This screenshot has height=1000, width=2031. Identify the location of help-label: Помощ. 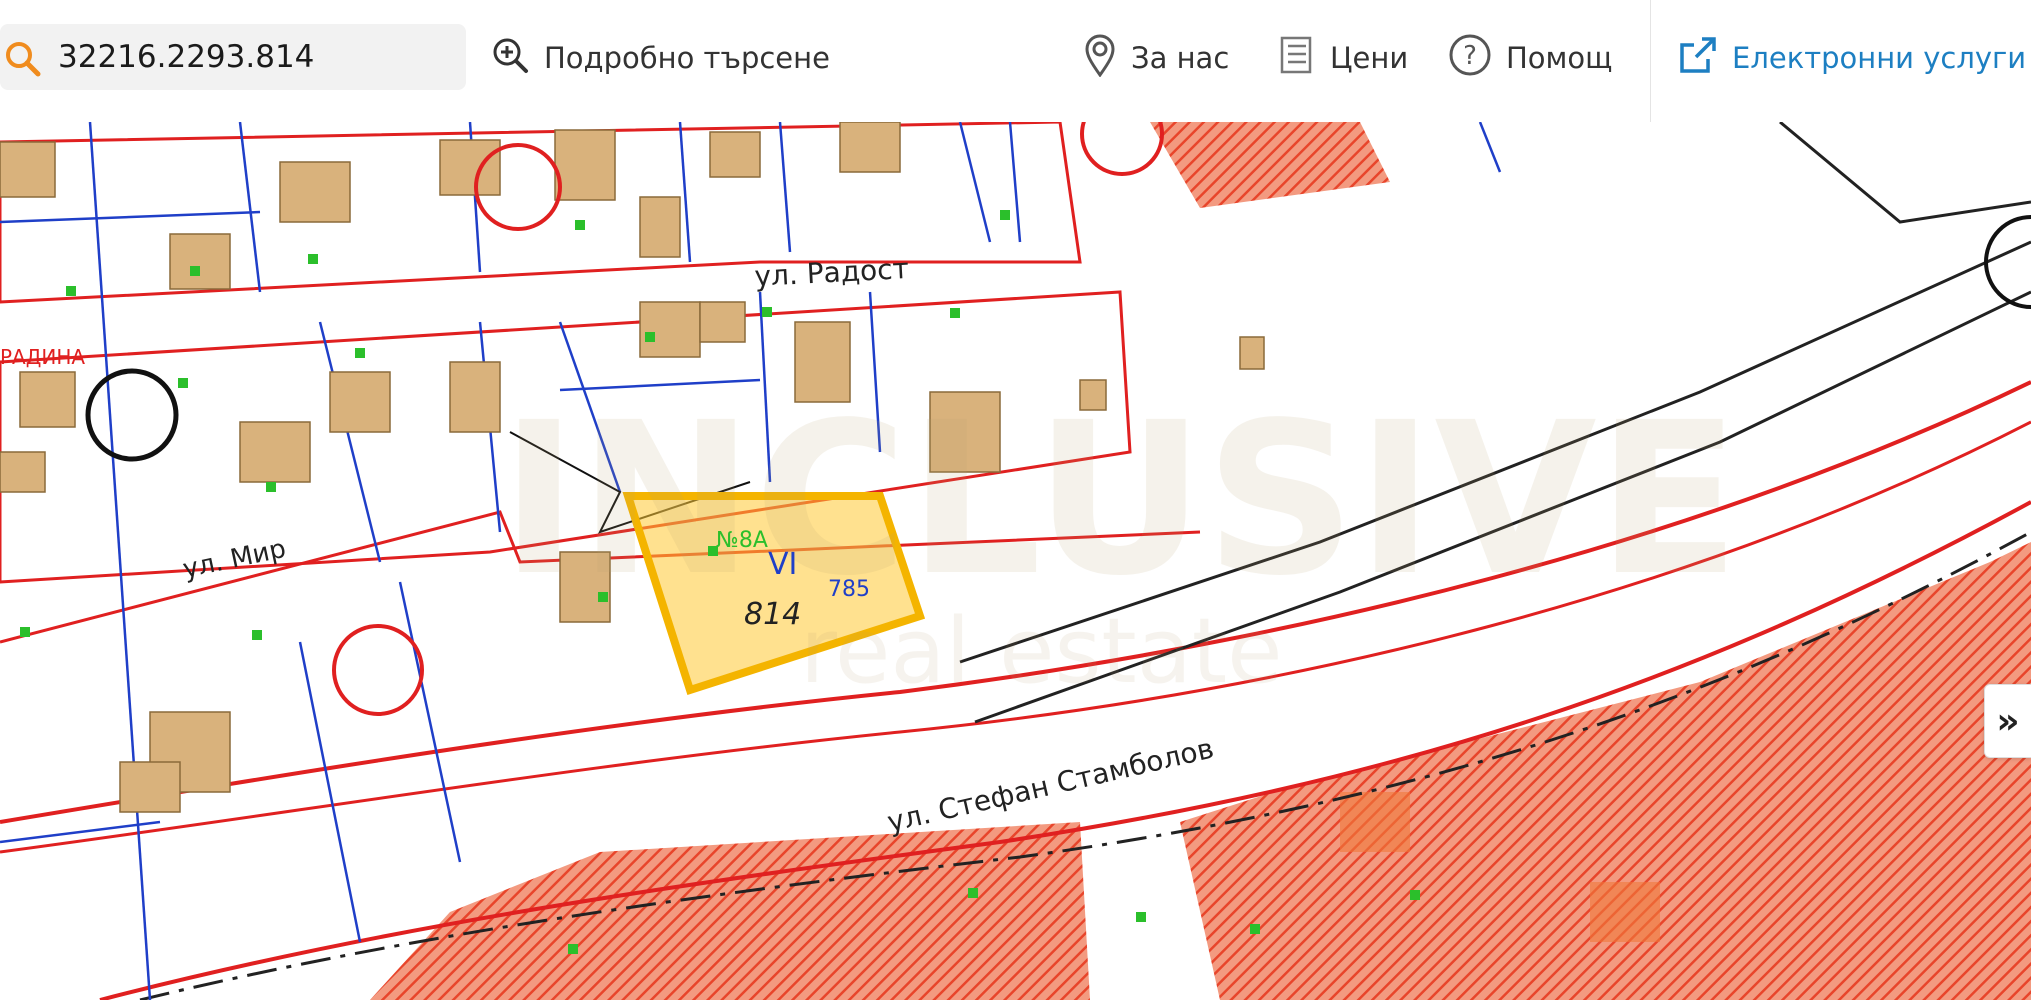
(1559, 58).